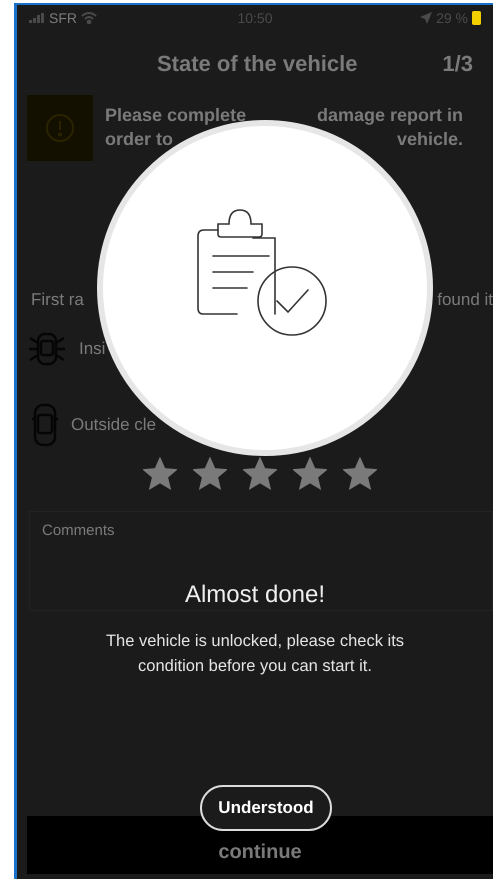 The width and height of the screenshot is (493, 879). What do you see at coordinates (258, 64) in the screenshot?
I see `page-title: State of the vehicle` at bounding box center [258, 64].